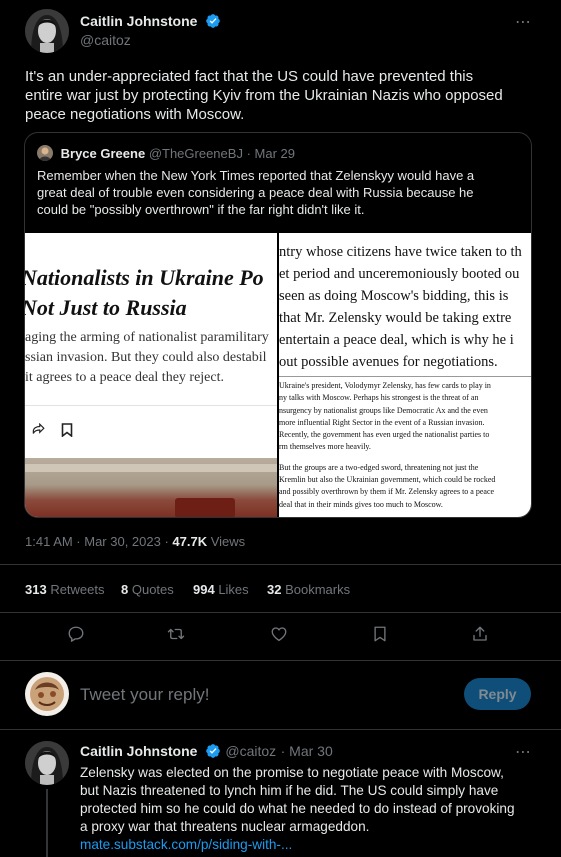  I want to click on likes-count: 994, so click(204, 589).